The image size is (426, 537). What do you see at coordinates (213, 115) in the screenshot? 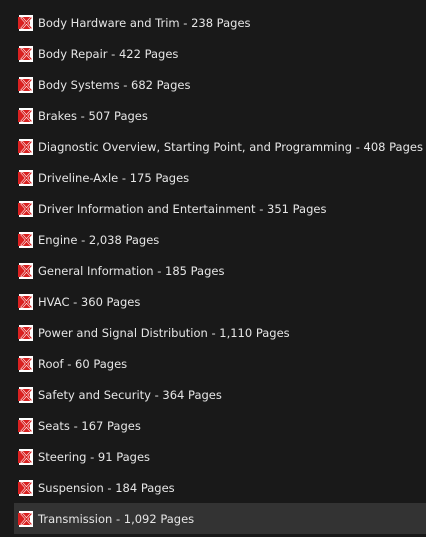
I see `file-list-item: Brakes - 507 Pages` at bounding box center [213, 115].